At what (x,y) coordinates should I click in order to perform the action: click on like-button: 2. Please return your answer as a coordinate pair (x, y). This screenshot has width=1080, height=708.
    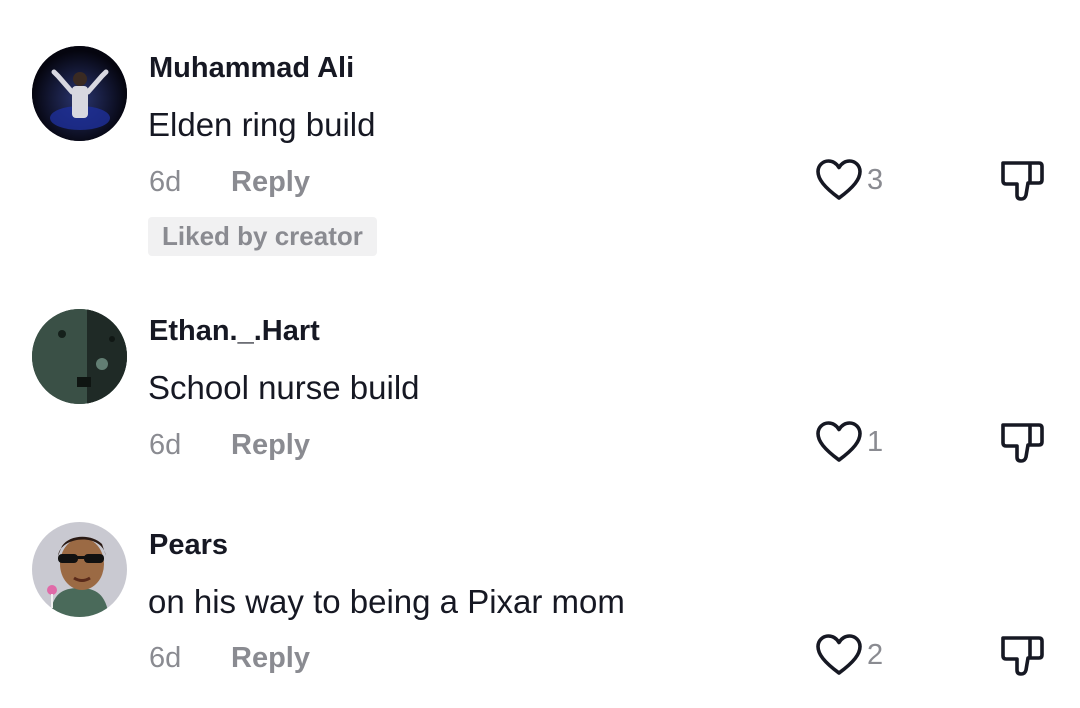
    Looking at the image, I should click on (849, 655).